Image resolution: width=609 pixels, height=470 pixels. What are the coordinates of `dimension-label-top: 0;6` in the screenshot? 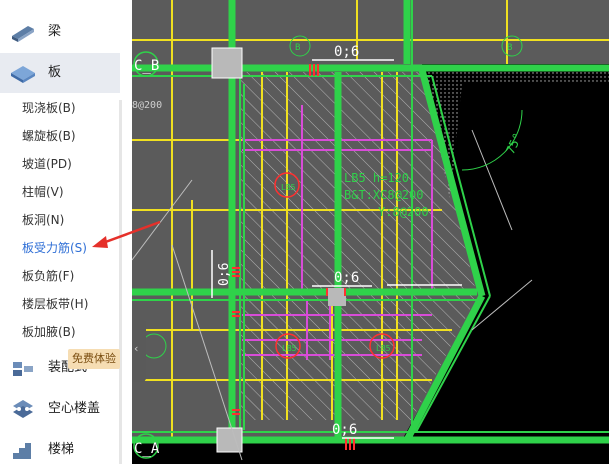 It's located at (346, 52).